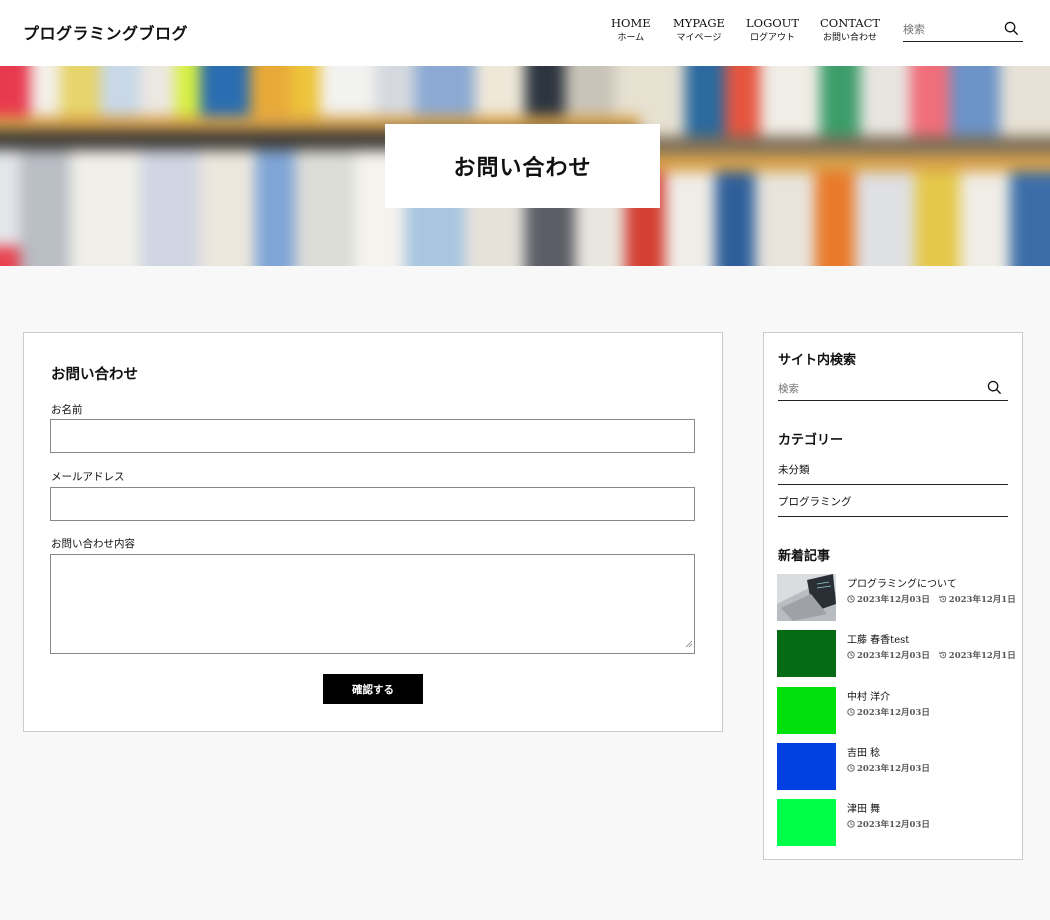 This screenshot has width=1050, height=920. I want to click on post-title: 工藤 春香test, so click(878, 640).